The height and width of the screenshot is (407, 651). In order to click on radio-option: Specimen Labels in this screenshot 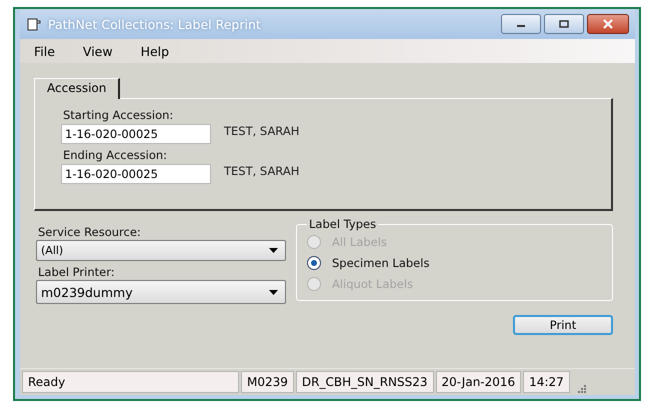, I will do `click(454, 262)`.